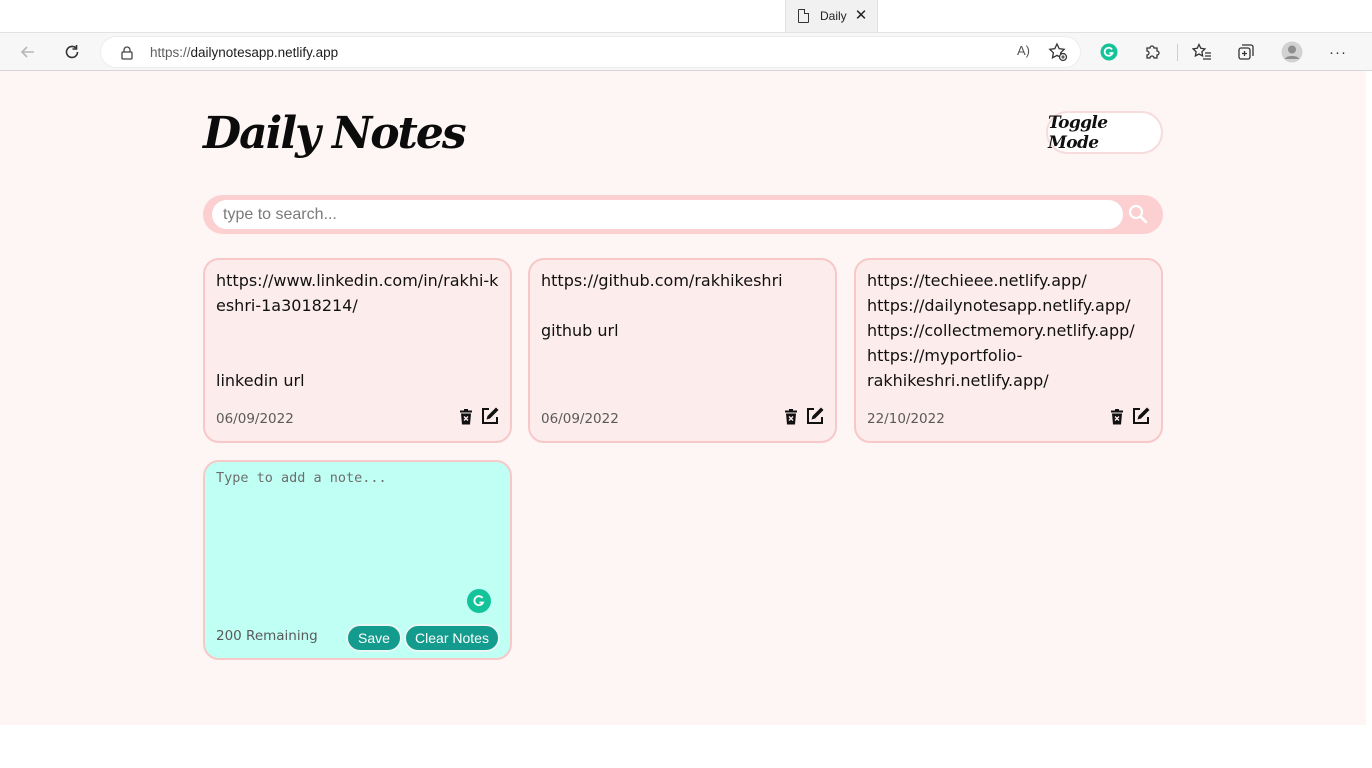 This screenshot has height=768, width=1372. I want to click on close-tab-icon: ✕, so click(861, 16).